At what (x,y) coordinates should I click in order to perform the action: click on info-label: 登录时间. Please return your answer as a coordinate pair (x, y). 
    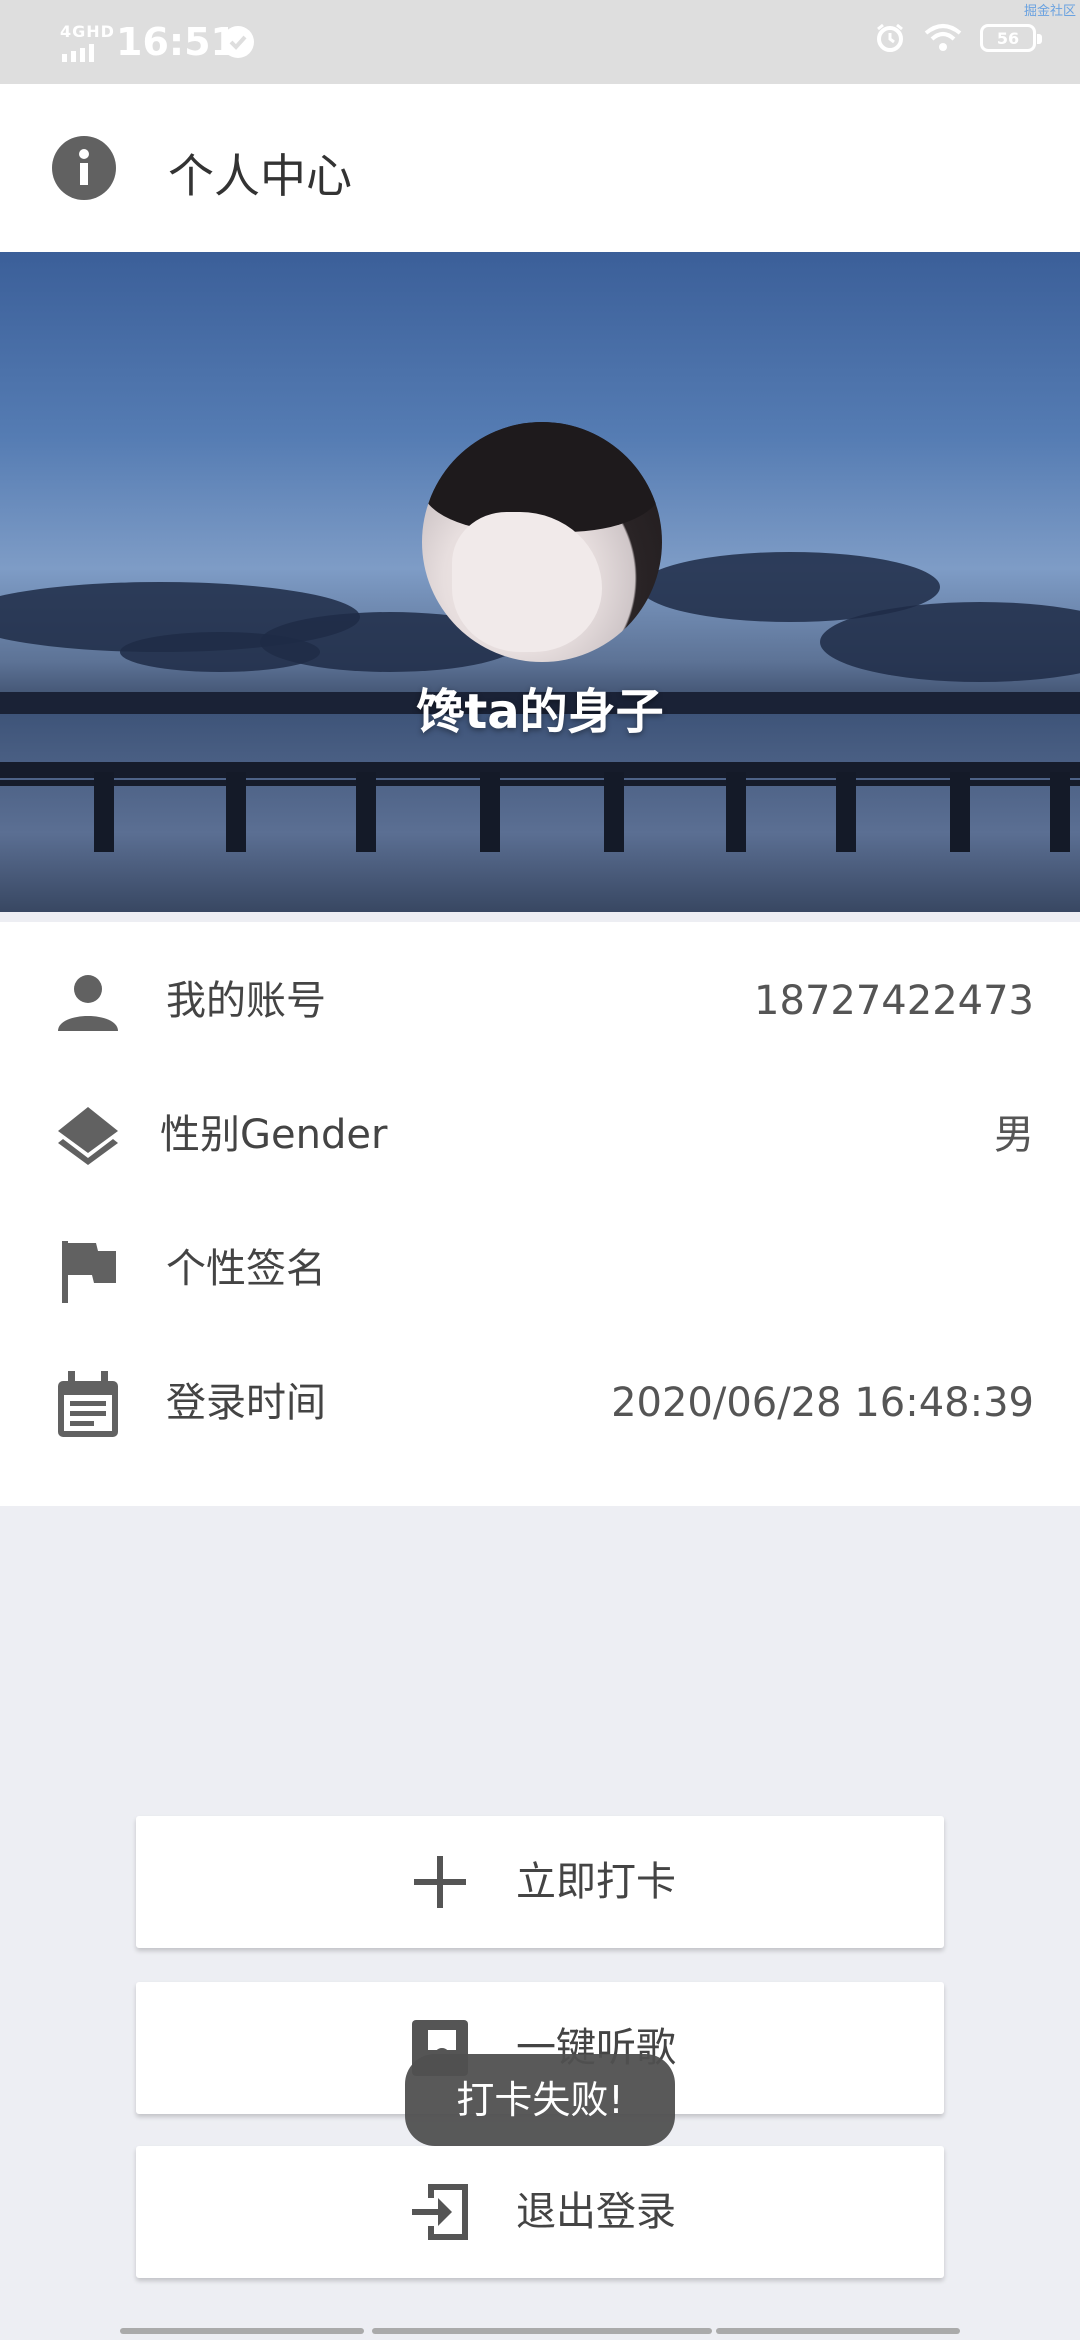
    Looking at the image, I should click on (246, 1403).